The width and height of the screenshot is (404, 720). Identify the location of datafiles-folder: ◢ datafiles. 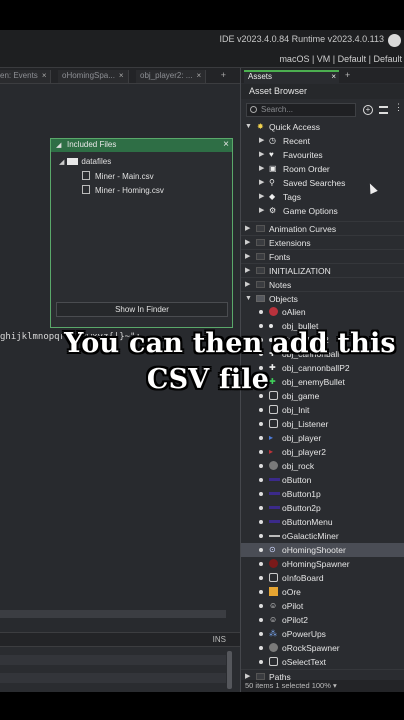
(85, 161).